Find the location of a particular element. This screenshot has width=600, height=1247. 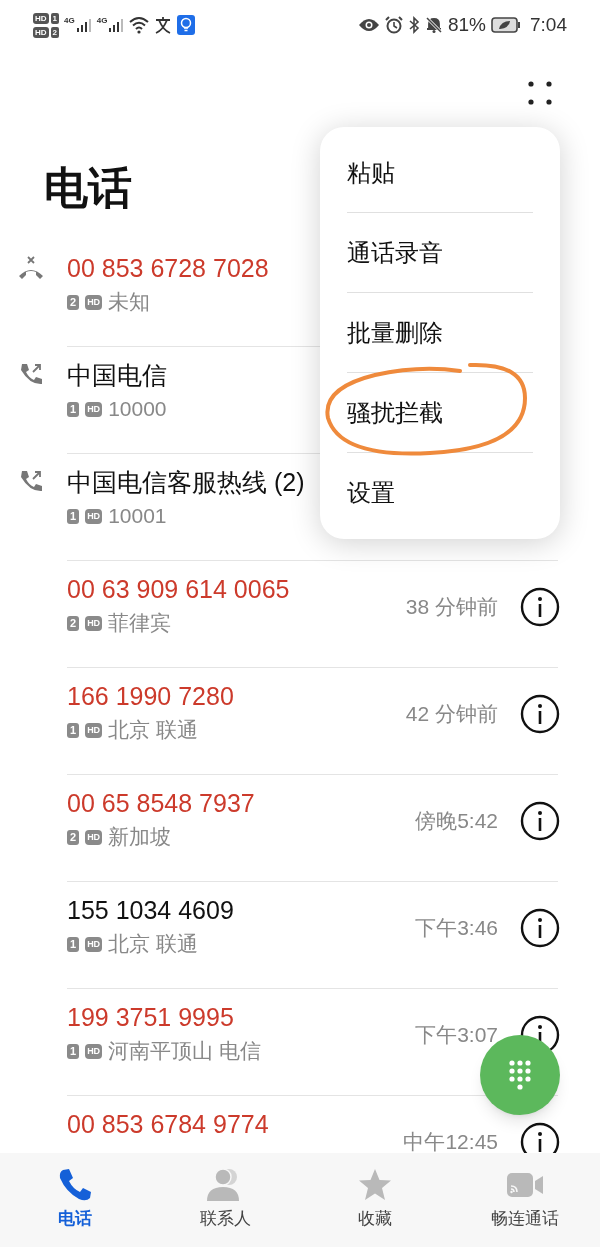

wifi-icon is located at coordinates (139, 25).